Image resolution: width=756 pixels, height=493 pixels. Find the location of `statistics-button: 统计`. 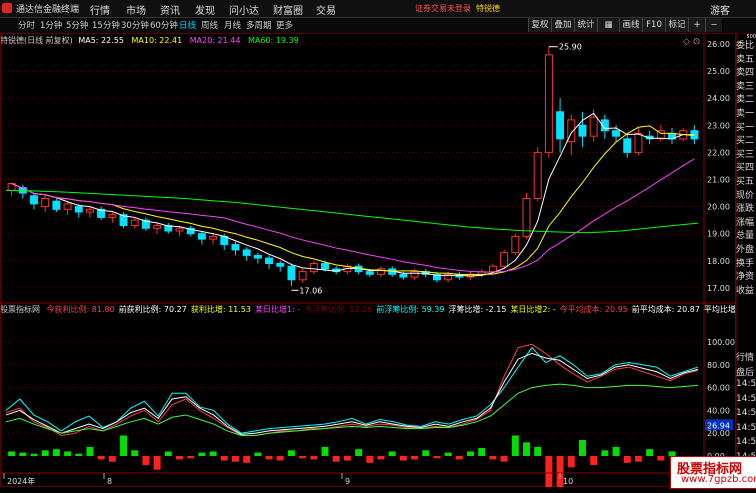

statistics-button: 统计 is located at coordinates (585, 25).